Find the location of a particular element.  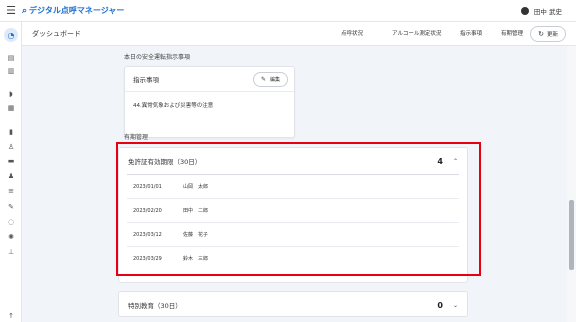

scroll-up-icon: ↑ is located at coordinates (11, 316).